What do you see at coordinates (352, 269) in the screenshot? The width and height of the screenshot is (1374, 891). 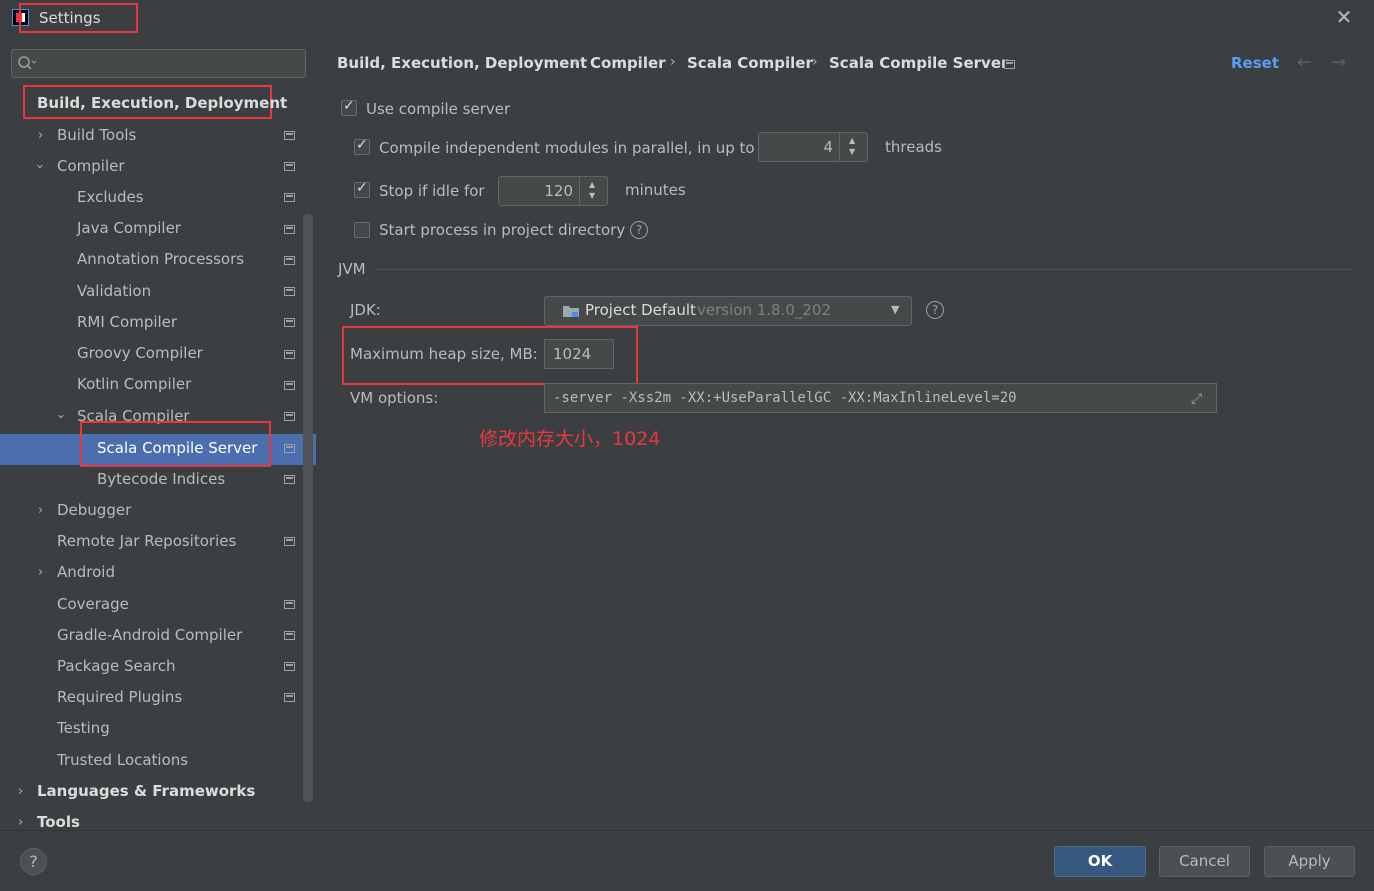 I see `jvm-section-title: JVM` at bounding box center [352, 269].